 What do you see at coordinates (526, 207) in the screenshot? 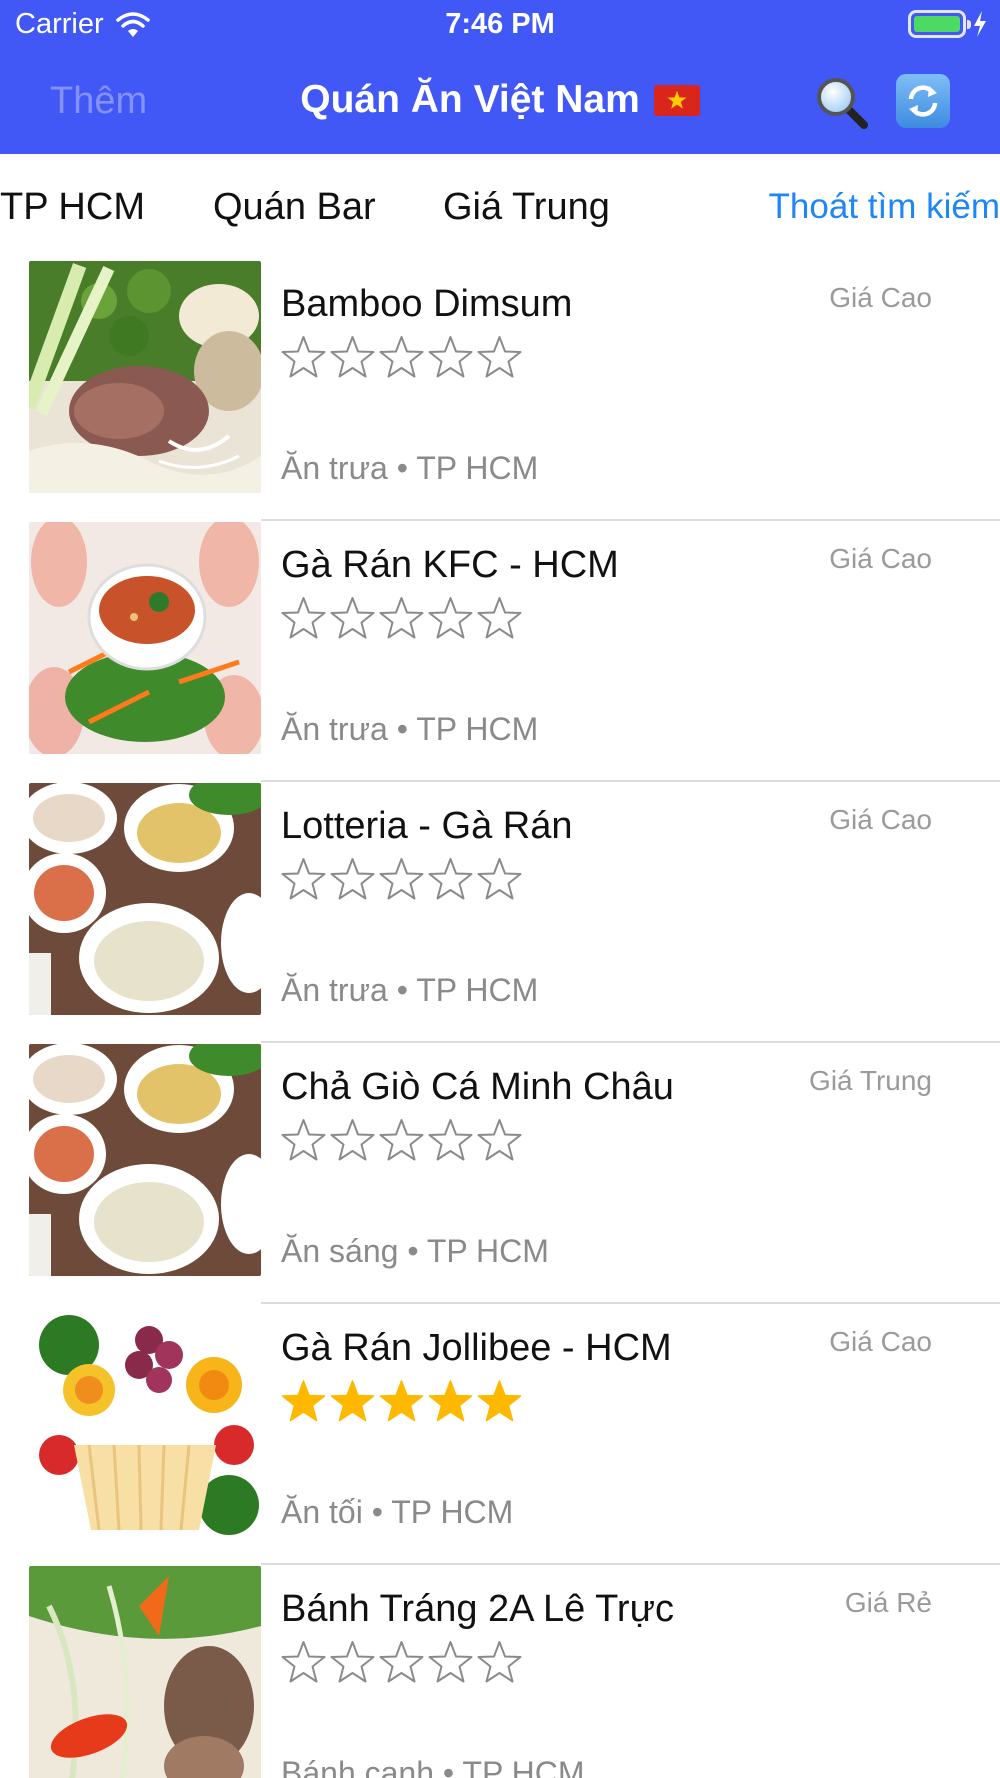
I see `filter-price-button: Giá Trung` at bounding box center [526, 207].